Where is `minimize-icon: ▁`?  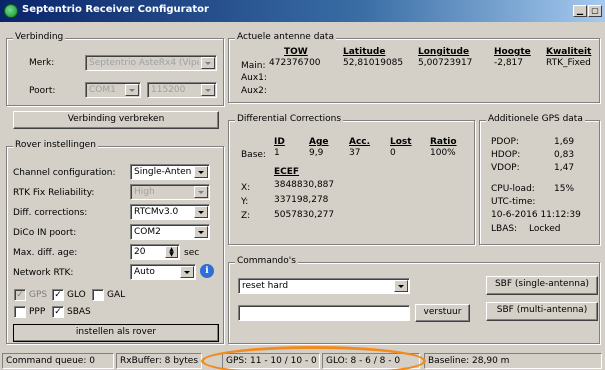 minimize-icon: ▁ is located at coordinates (580, 11).